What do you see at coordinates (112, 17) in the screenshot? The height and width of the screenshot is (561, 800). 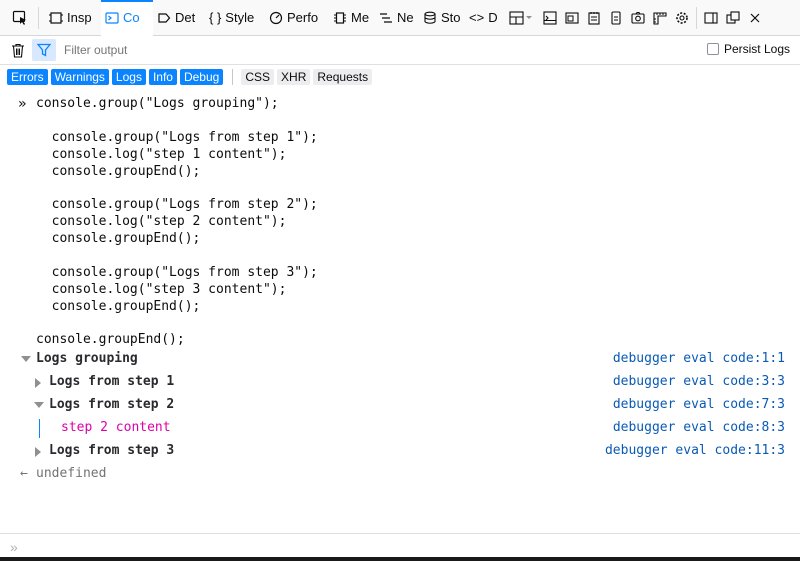 I see `console-icon` at bounding box center [112, 17].